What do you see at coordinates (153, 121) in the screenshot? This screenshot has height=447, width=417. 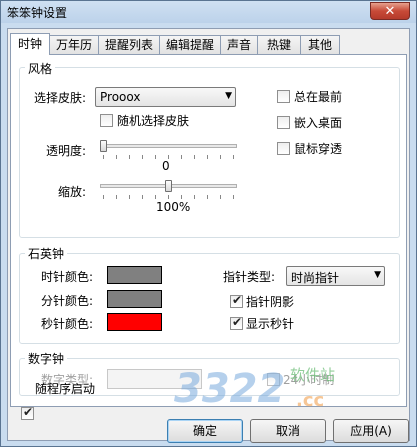 I see `random-skin-label: 随机选择皮肤` at bounding box center [153, 121].